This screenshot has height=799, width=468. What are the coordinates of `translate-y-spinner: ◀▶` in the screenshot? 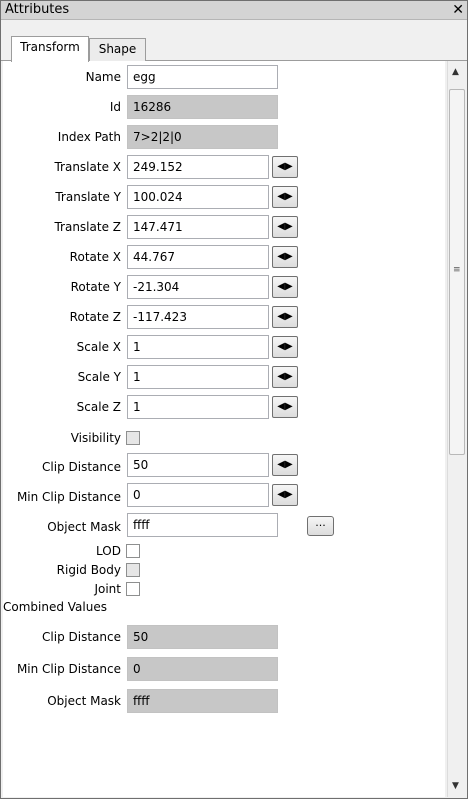 It's located at (285, 197).